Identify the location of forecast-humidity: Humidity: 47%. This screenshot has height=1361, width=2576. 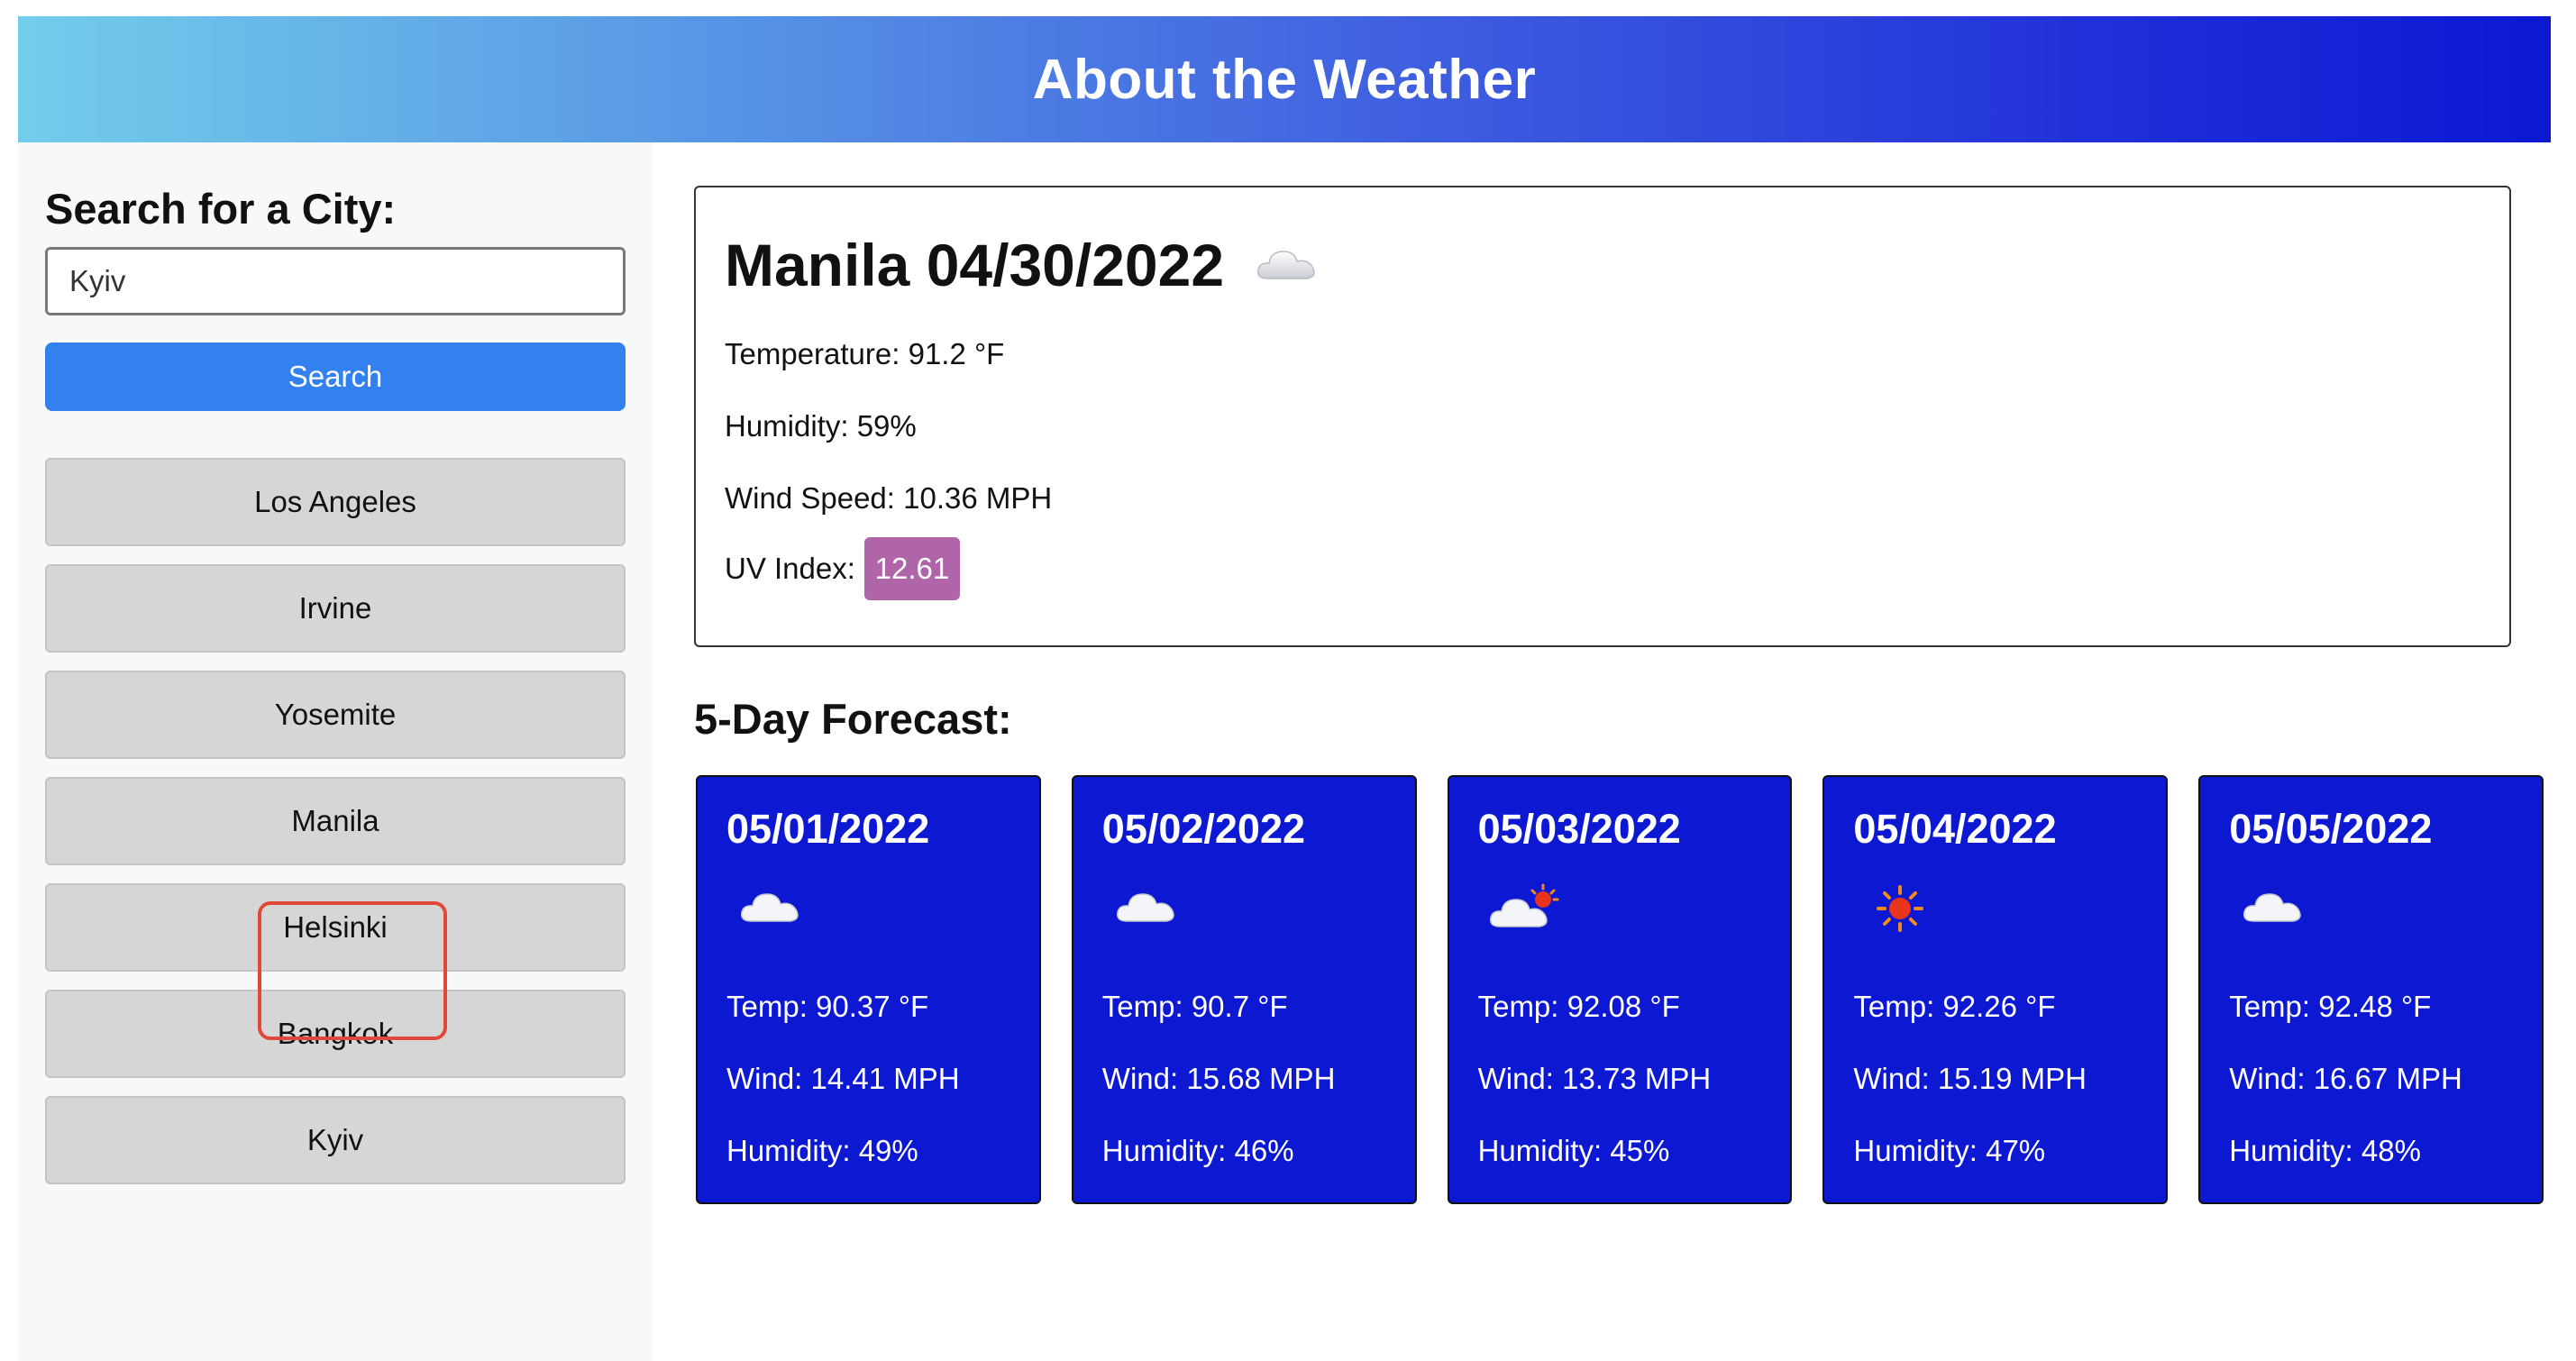
(1950, 1150).